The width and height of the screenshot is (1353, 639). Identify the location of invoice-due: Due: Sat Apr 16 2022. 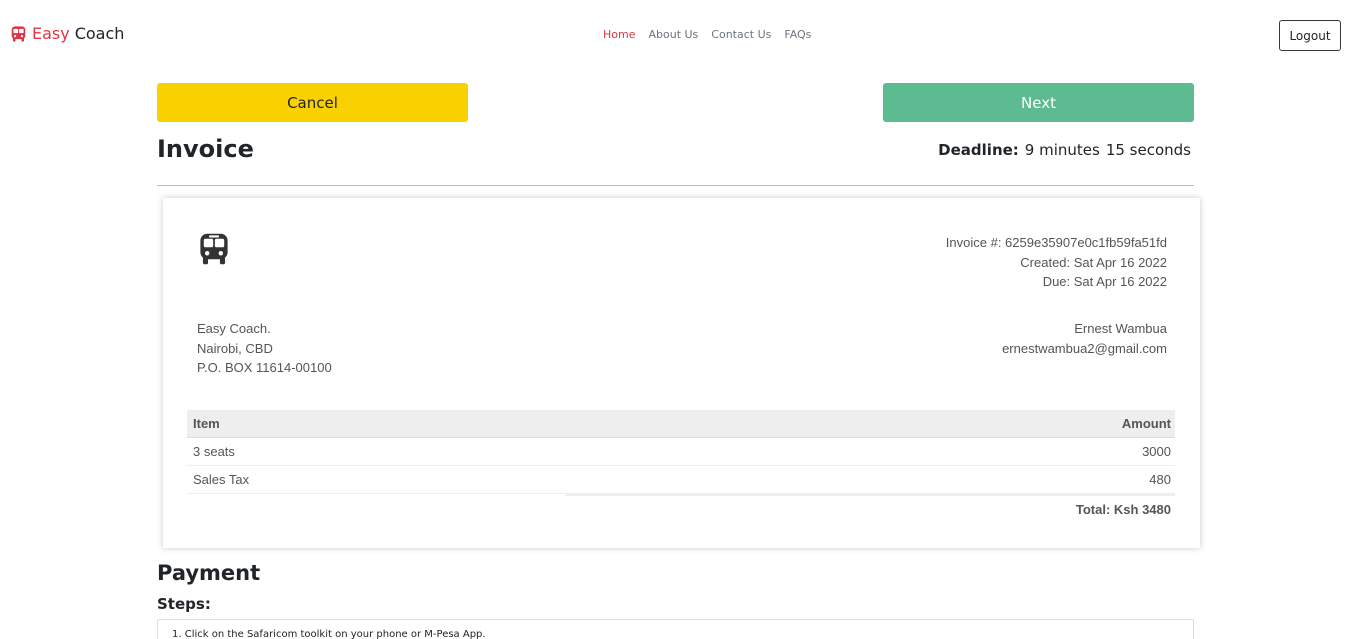
(1104, 281).